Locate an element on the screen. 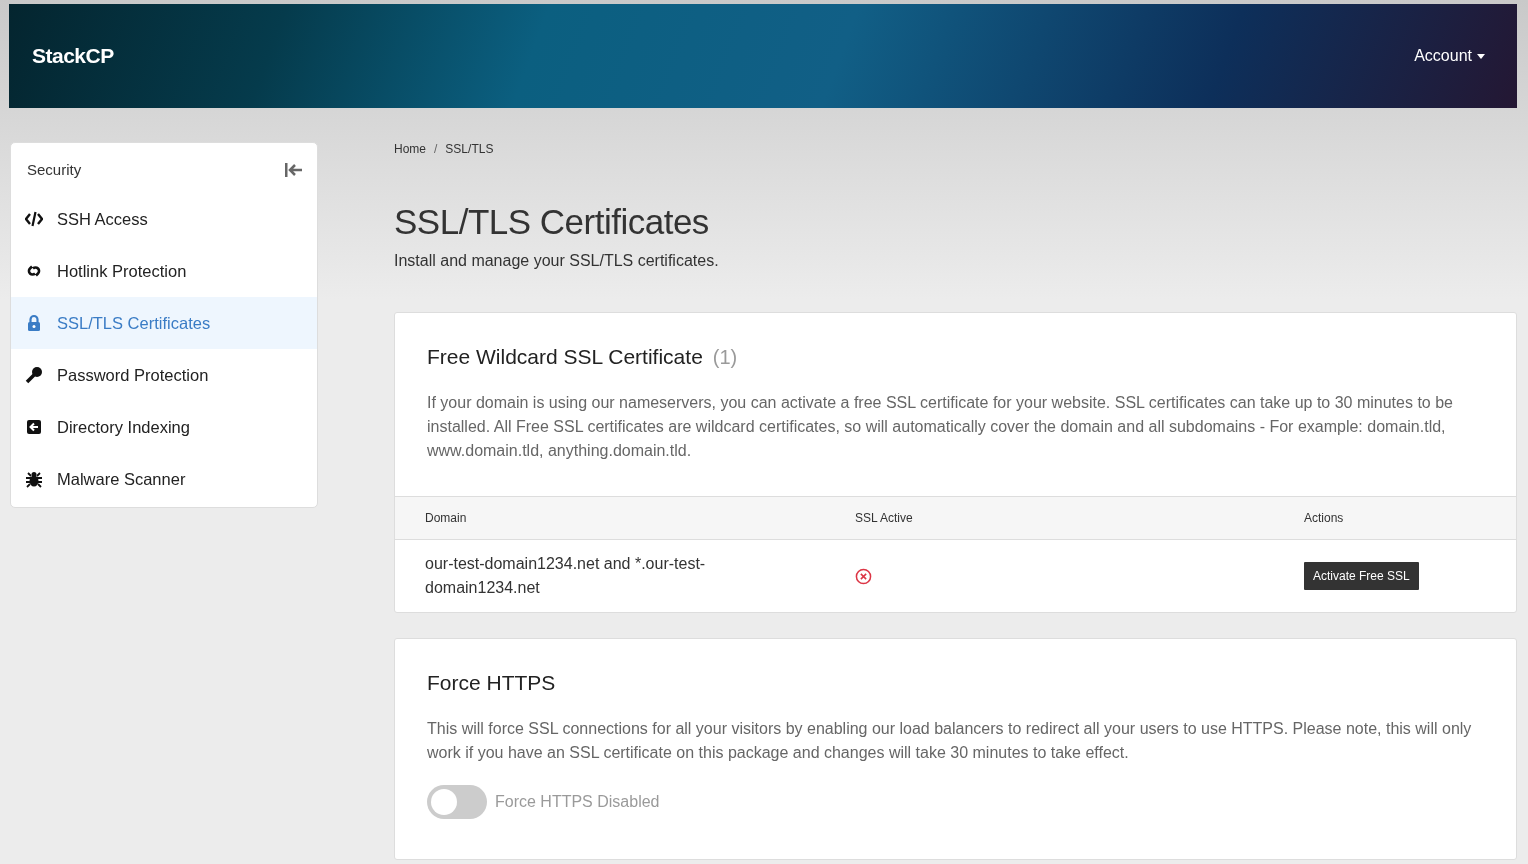  breadcrumb-link: Home is located at coordinates (410, 149).